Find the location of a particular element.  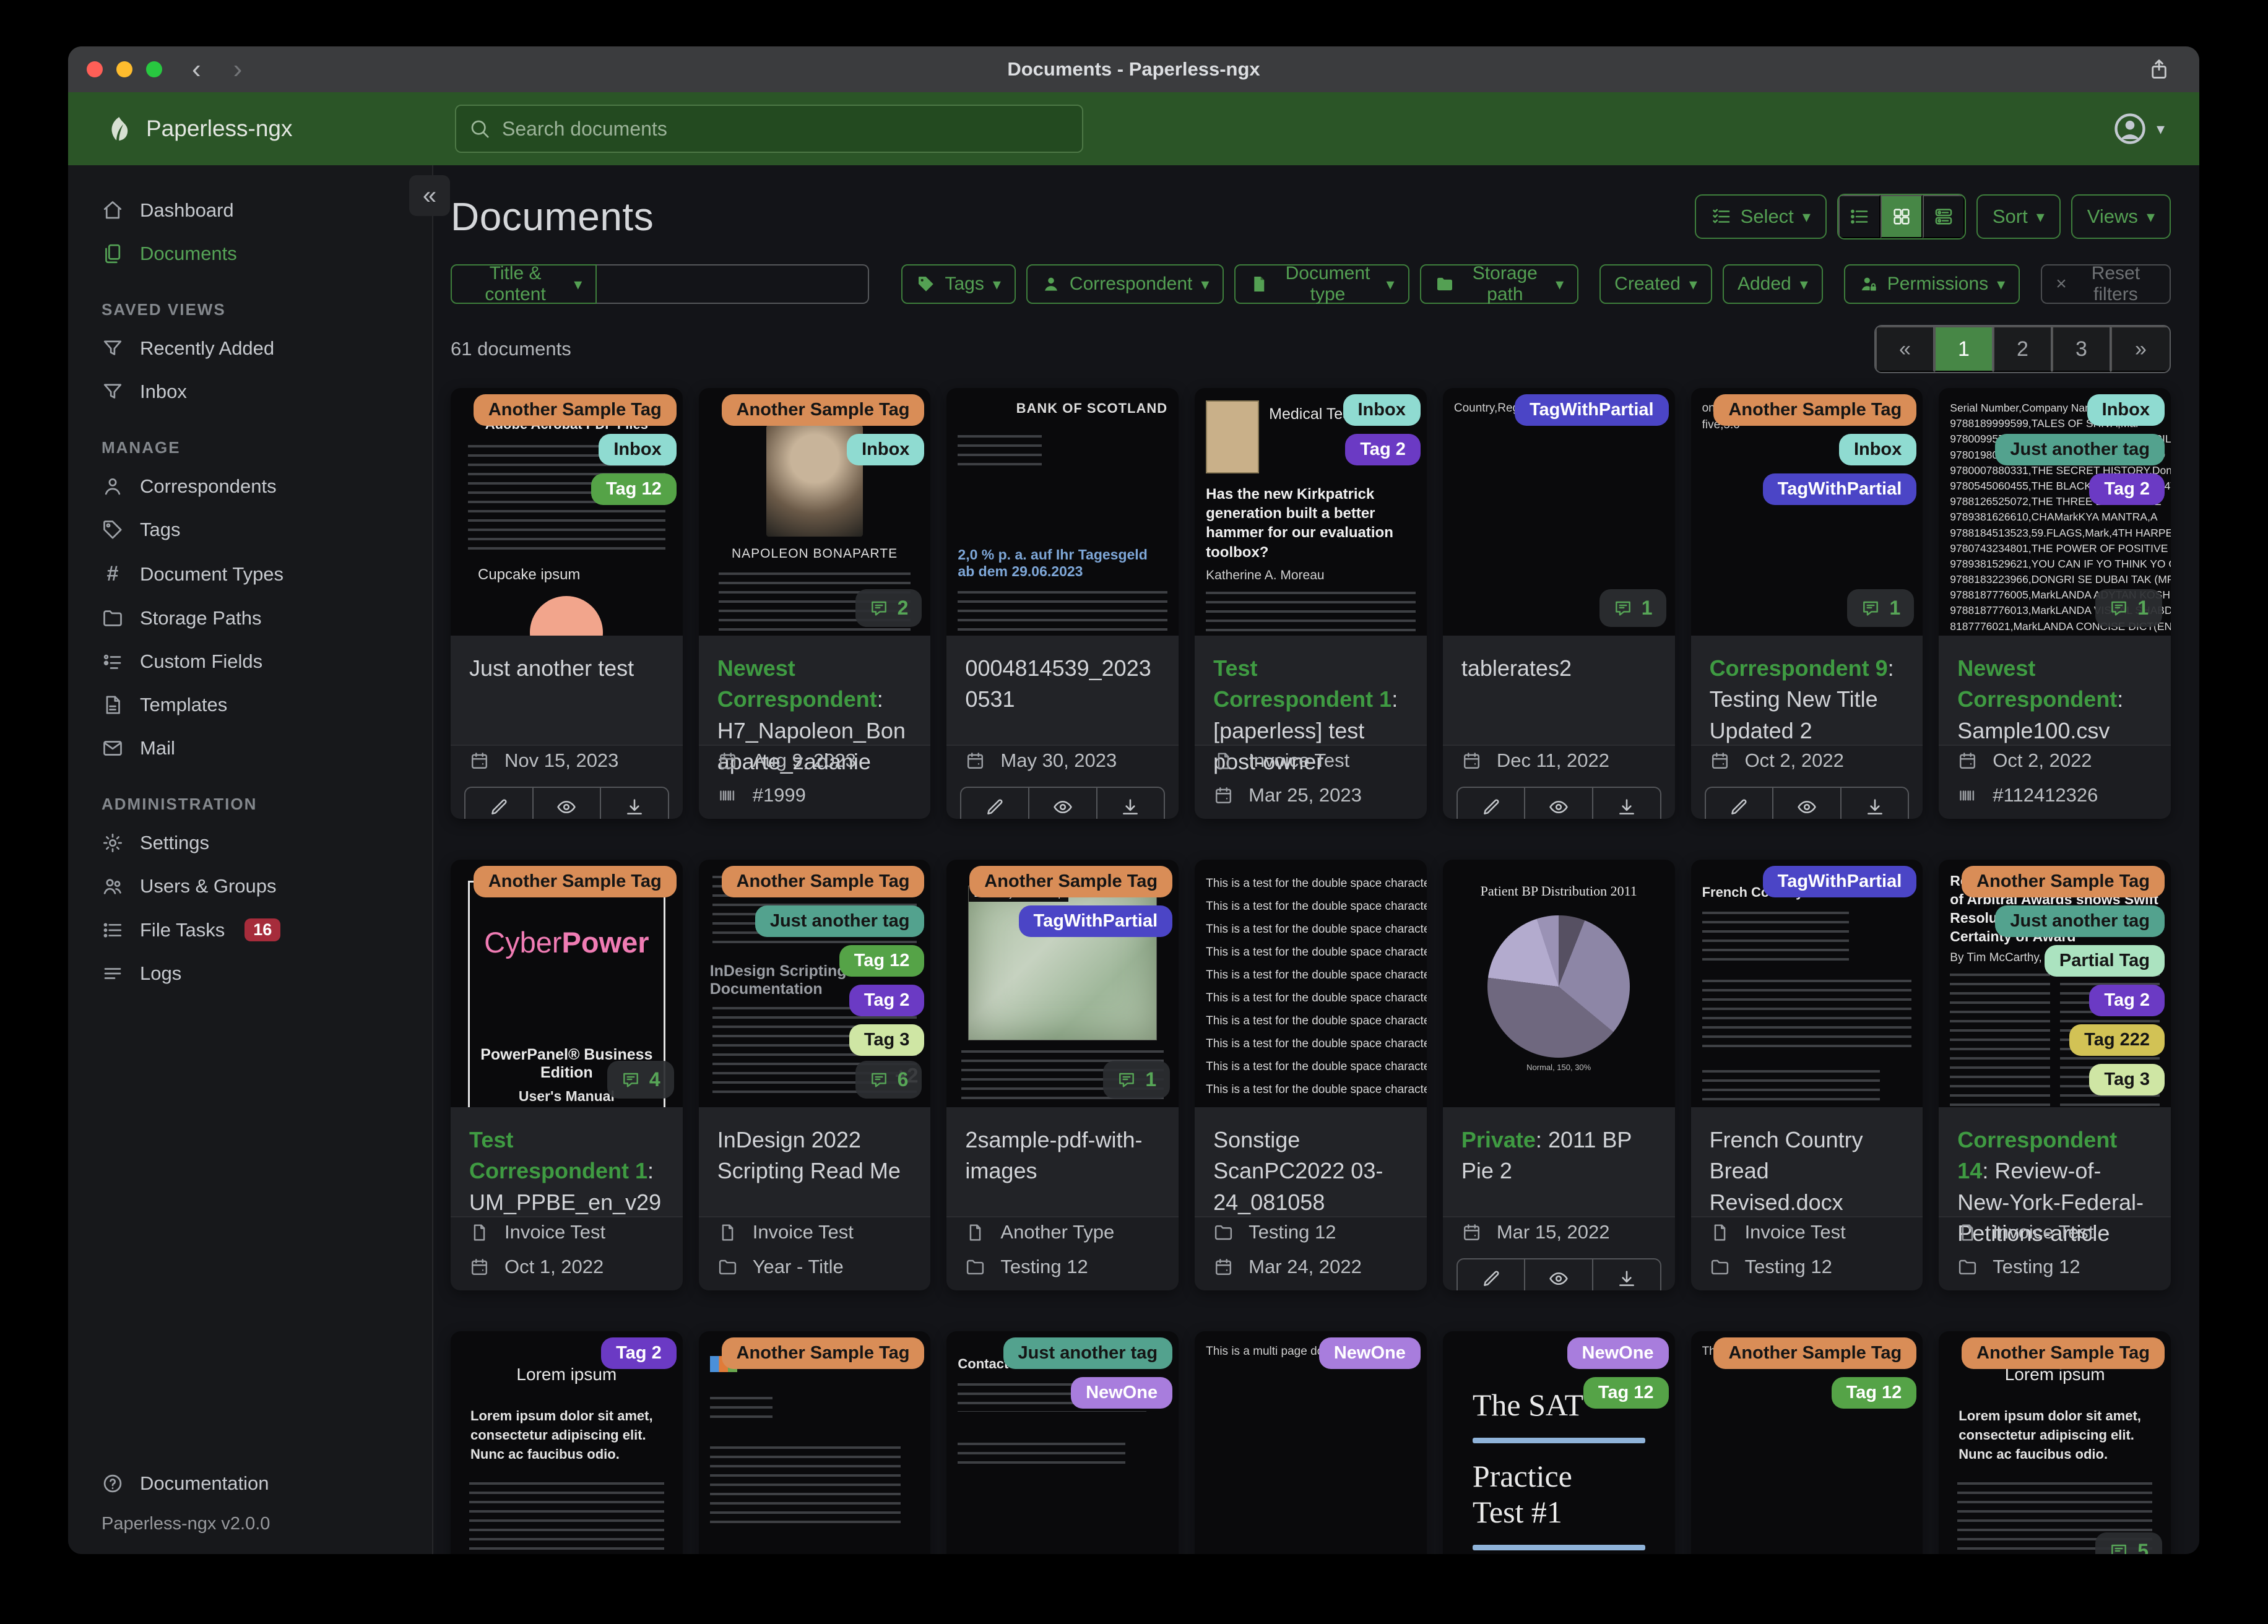

app-brand: Paperless-ngx is located at coordinates (198, 129).